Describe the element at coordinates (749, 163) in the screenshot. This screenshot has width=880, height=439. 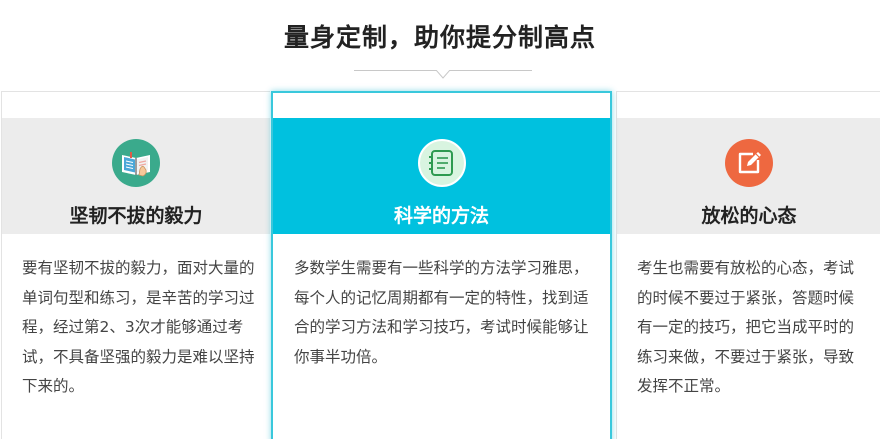
I see `edit-pencil-icon` at that location.